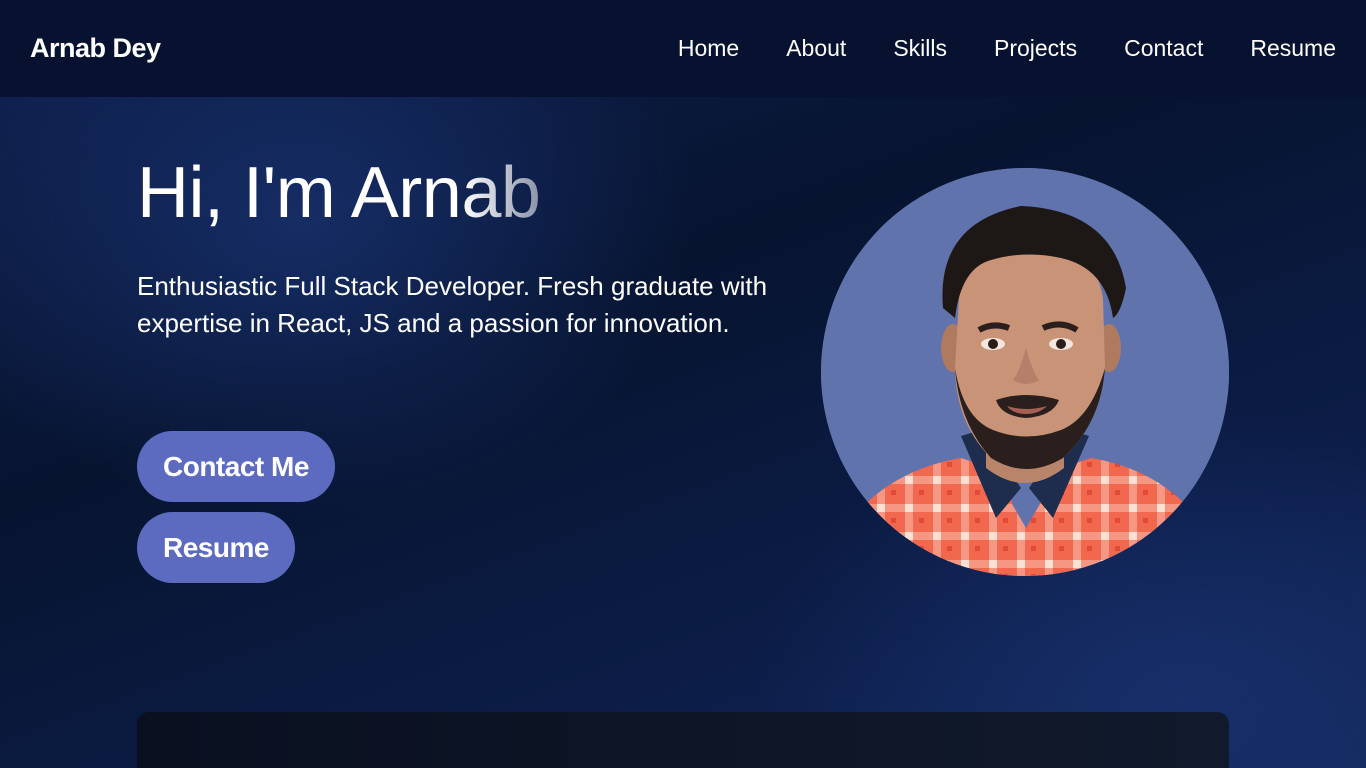  Describe the element at coordinates (683, 740) in the screenshot. I see `content-card` at that location.